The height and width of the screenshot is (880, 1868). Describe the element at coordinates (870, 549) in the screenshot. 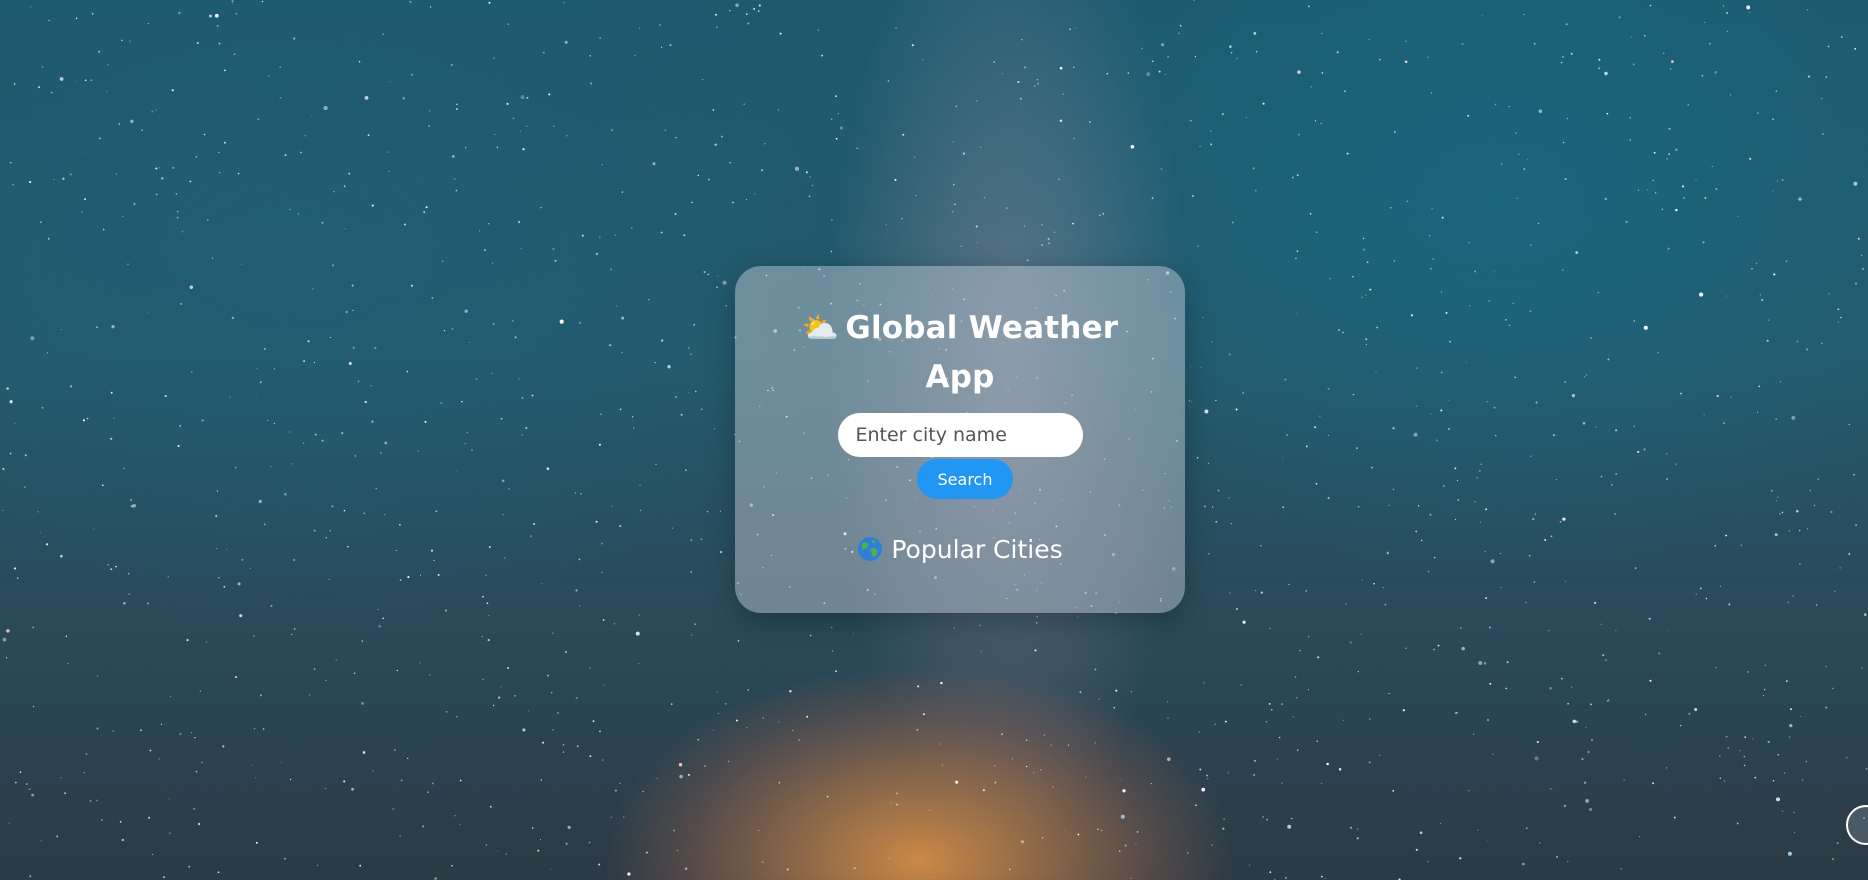

I see `globe-icon` at that location.